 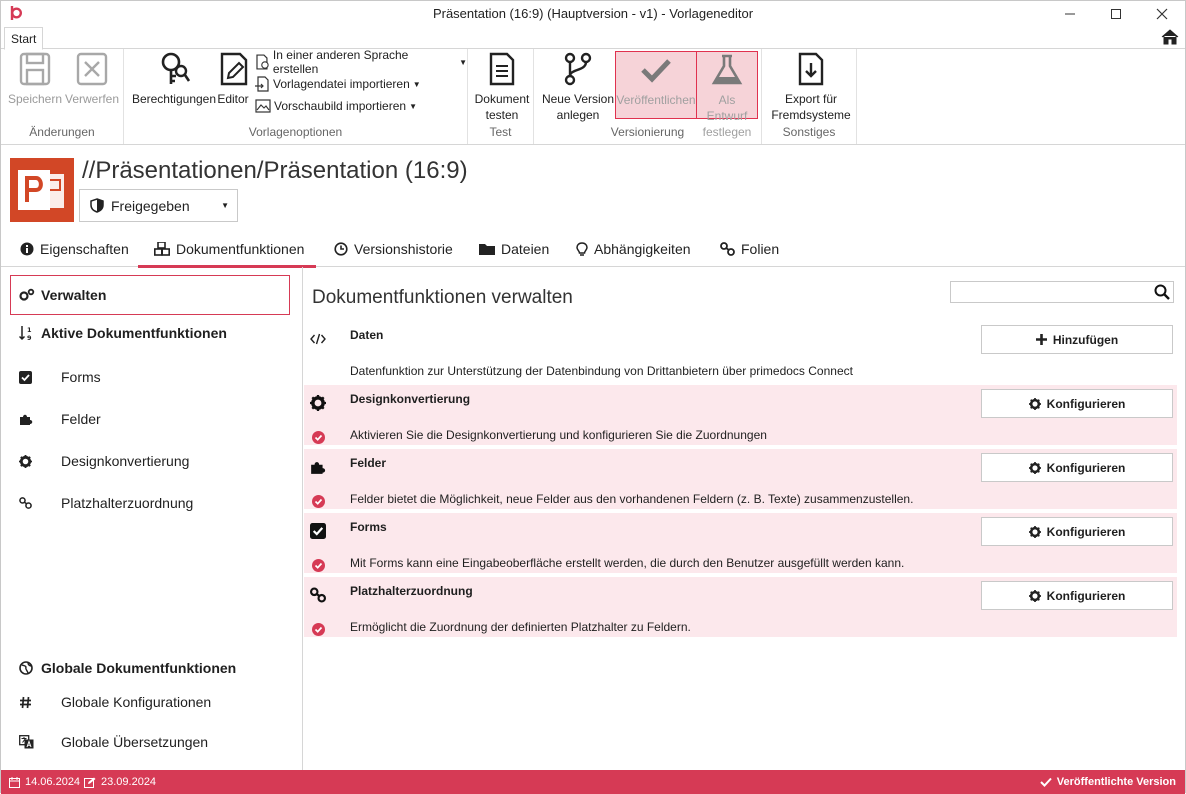 What do you see at coordinates (262, 84) in the screenshot?
I see `import-file-icon` at bounding box center [262, 84].